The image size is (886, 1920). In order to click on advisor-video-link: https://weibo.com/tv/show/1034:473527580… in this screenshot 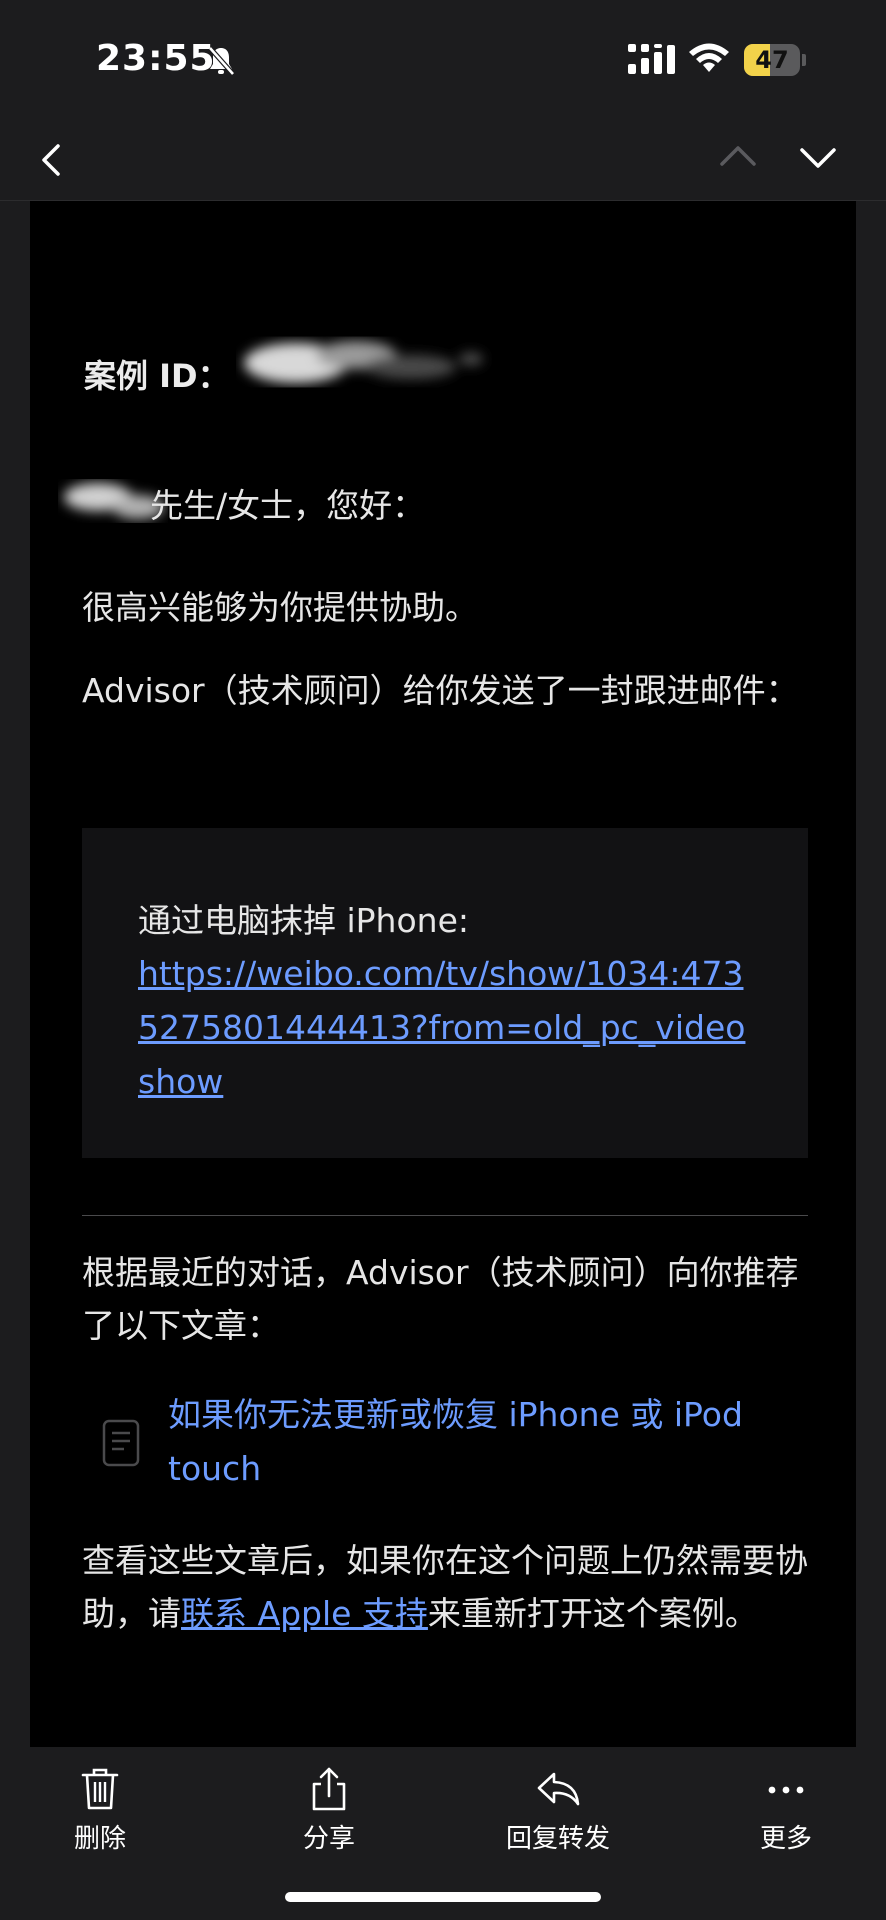, I will do `click(448, 1028)`.